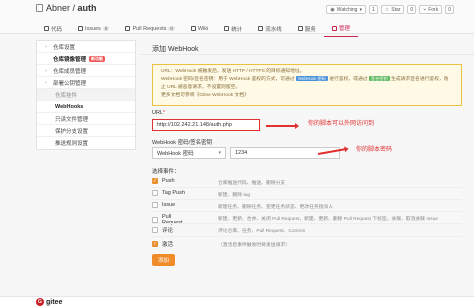 The width and height of the screenshot is (474, 306). I want to click on sidebar-item-push-rules: 推送规则设置, so click(86, 143).